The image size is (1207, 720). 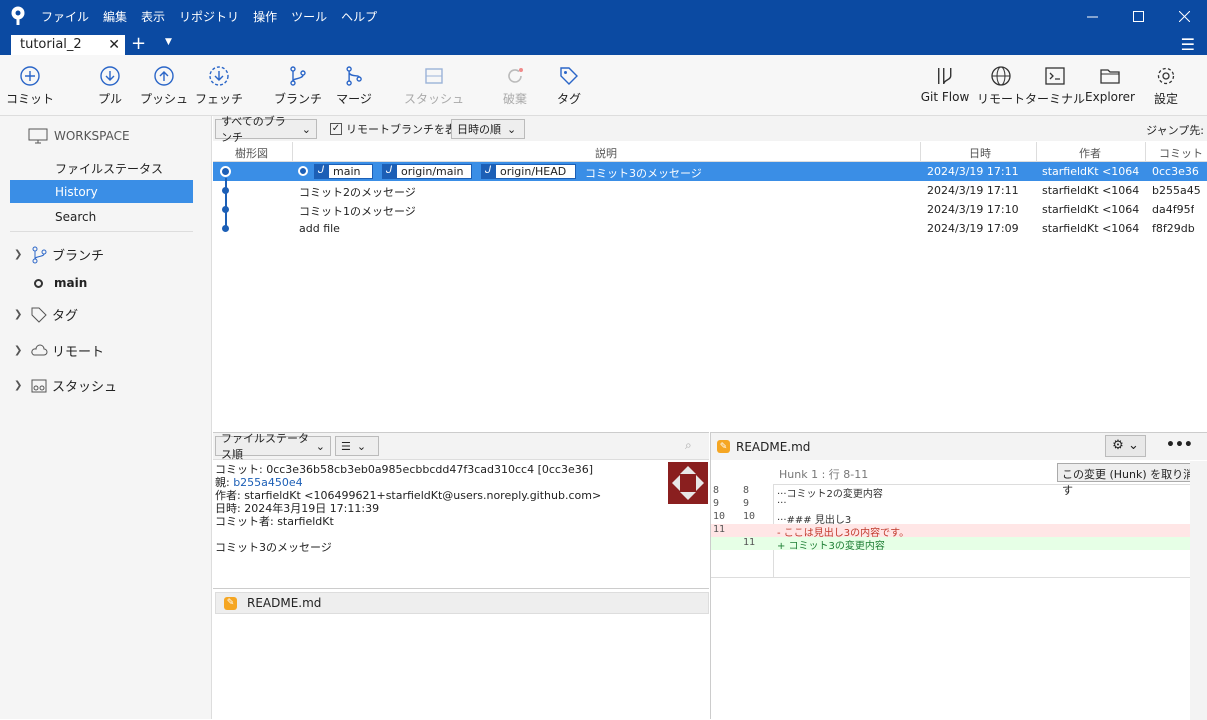 I want to click on view-mode-select: ☰ ⌄, so click(x=357, y=446).